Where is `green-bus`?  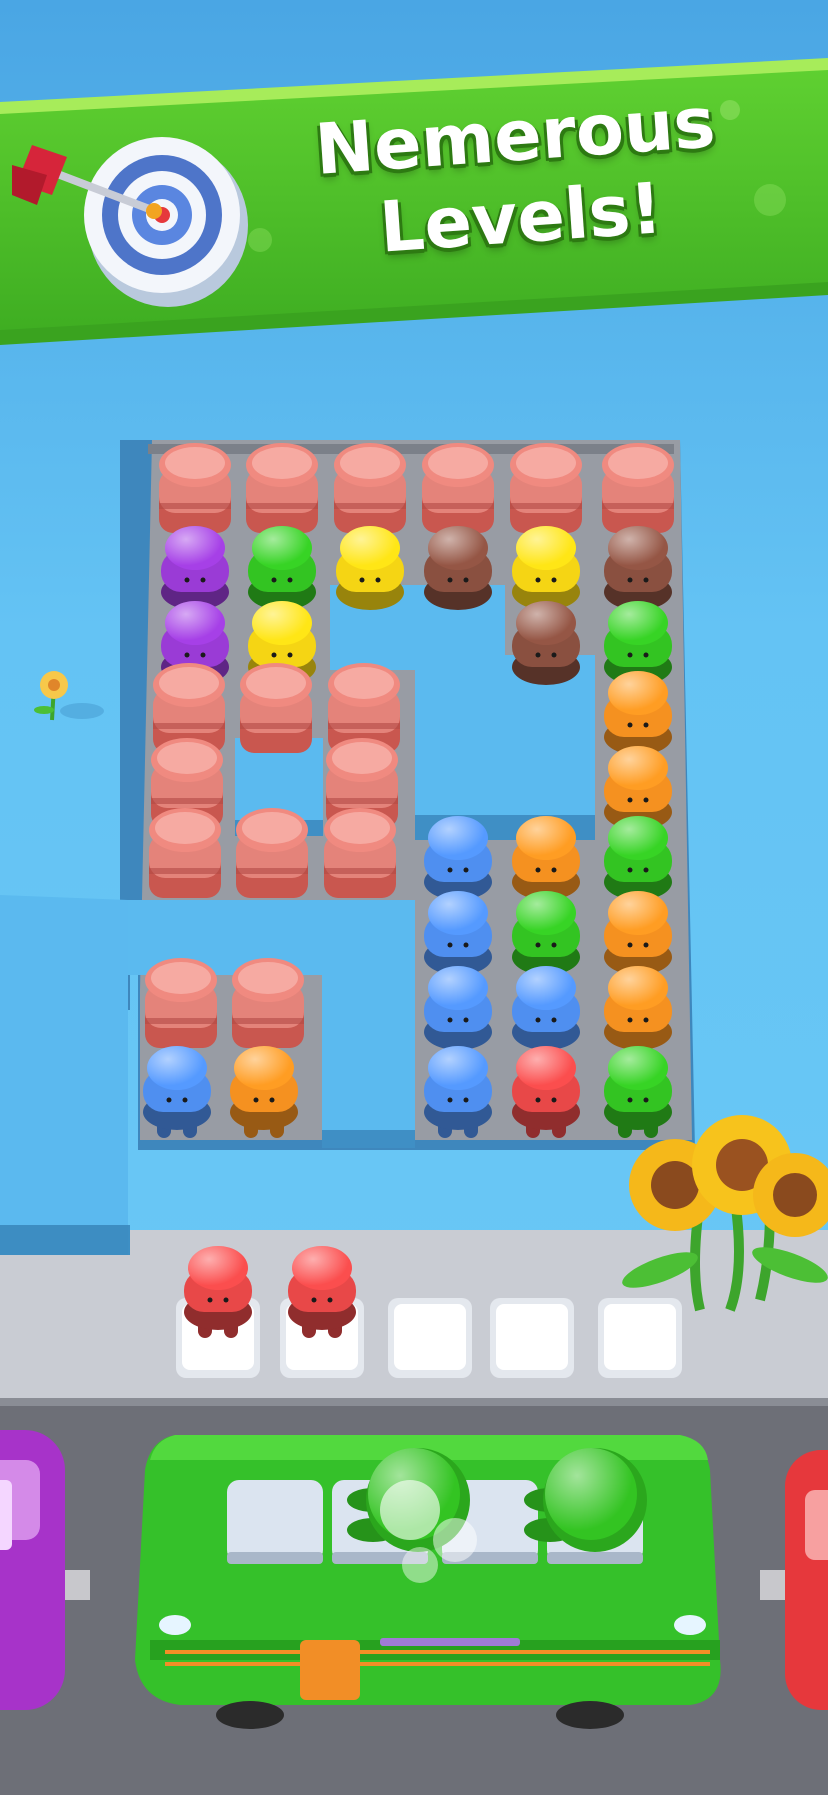 green-bus is located at coordinates (428, 1582).